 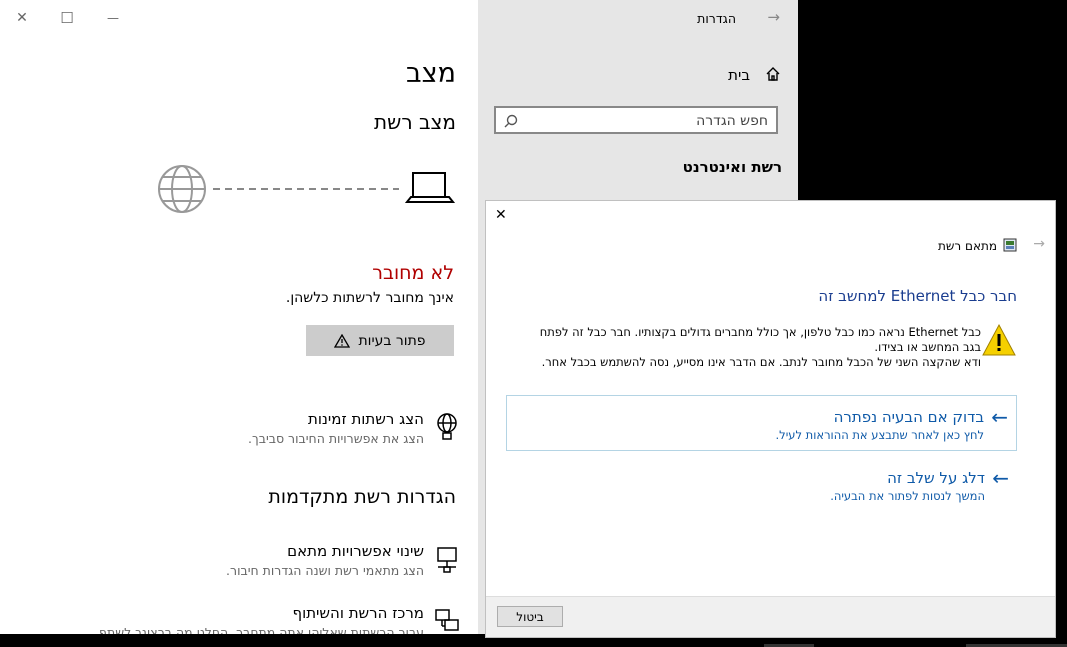 What do you see at coordinates (716, 18) in the screenshot?
I see `settings-title: הגדרות` at bounding box center [716, 18].